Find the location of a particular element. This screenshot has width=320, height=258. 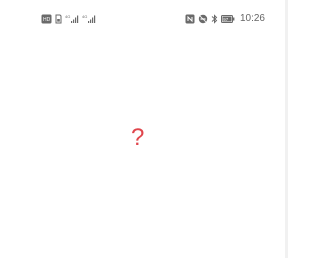

nfc-icon is located at coordinates (190, 19).